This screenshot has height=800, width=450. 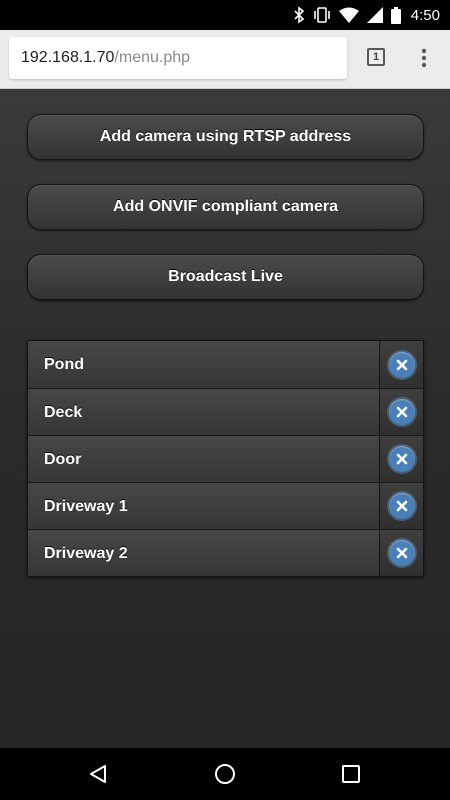 I want to click on broadcast-live-button: Broadcast Live, so click(x=225, y=277).